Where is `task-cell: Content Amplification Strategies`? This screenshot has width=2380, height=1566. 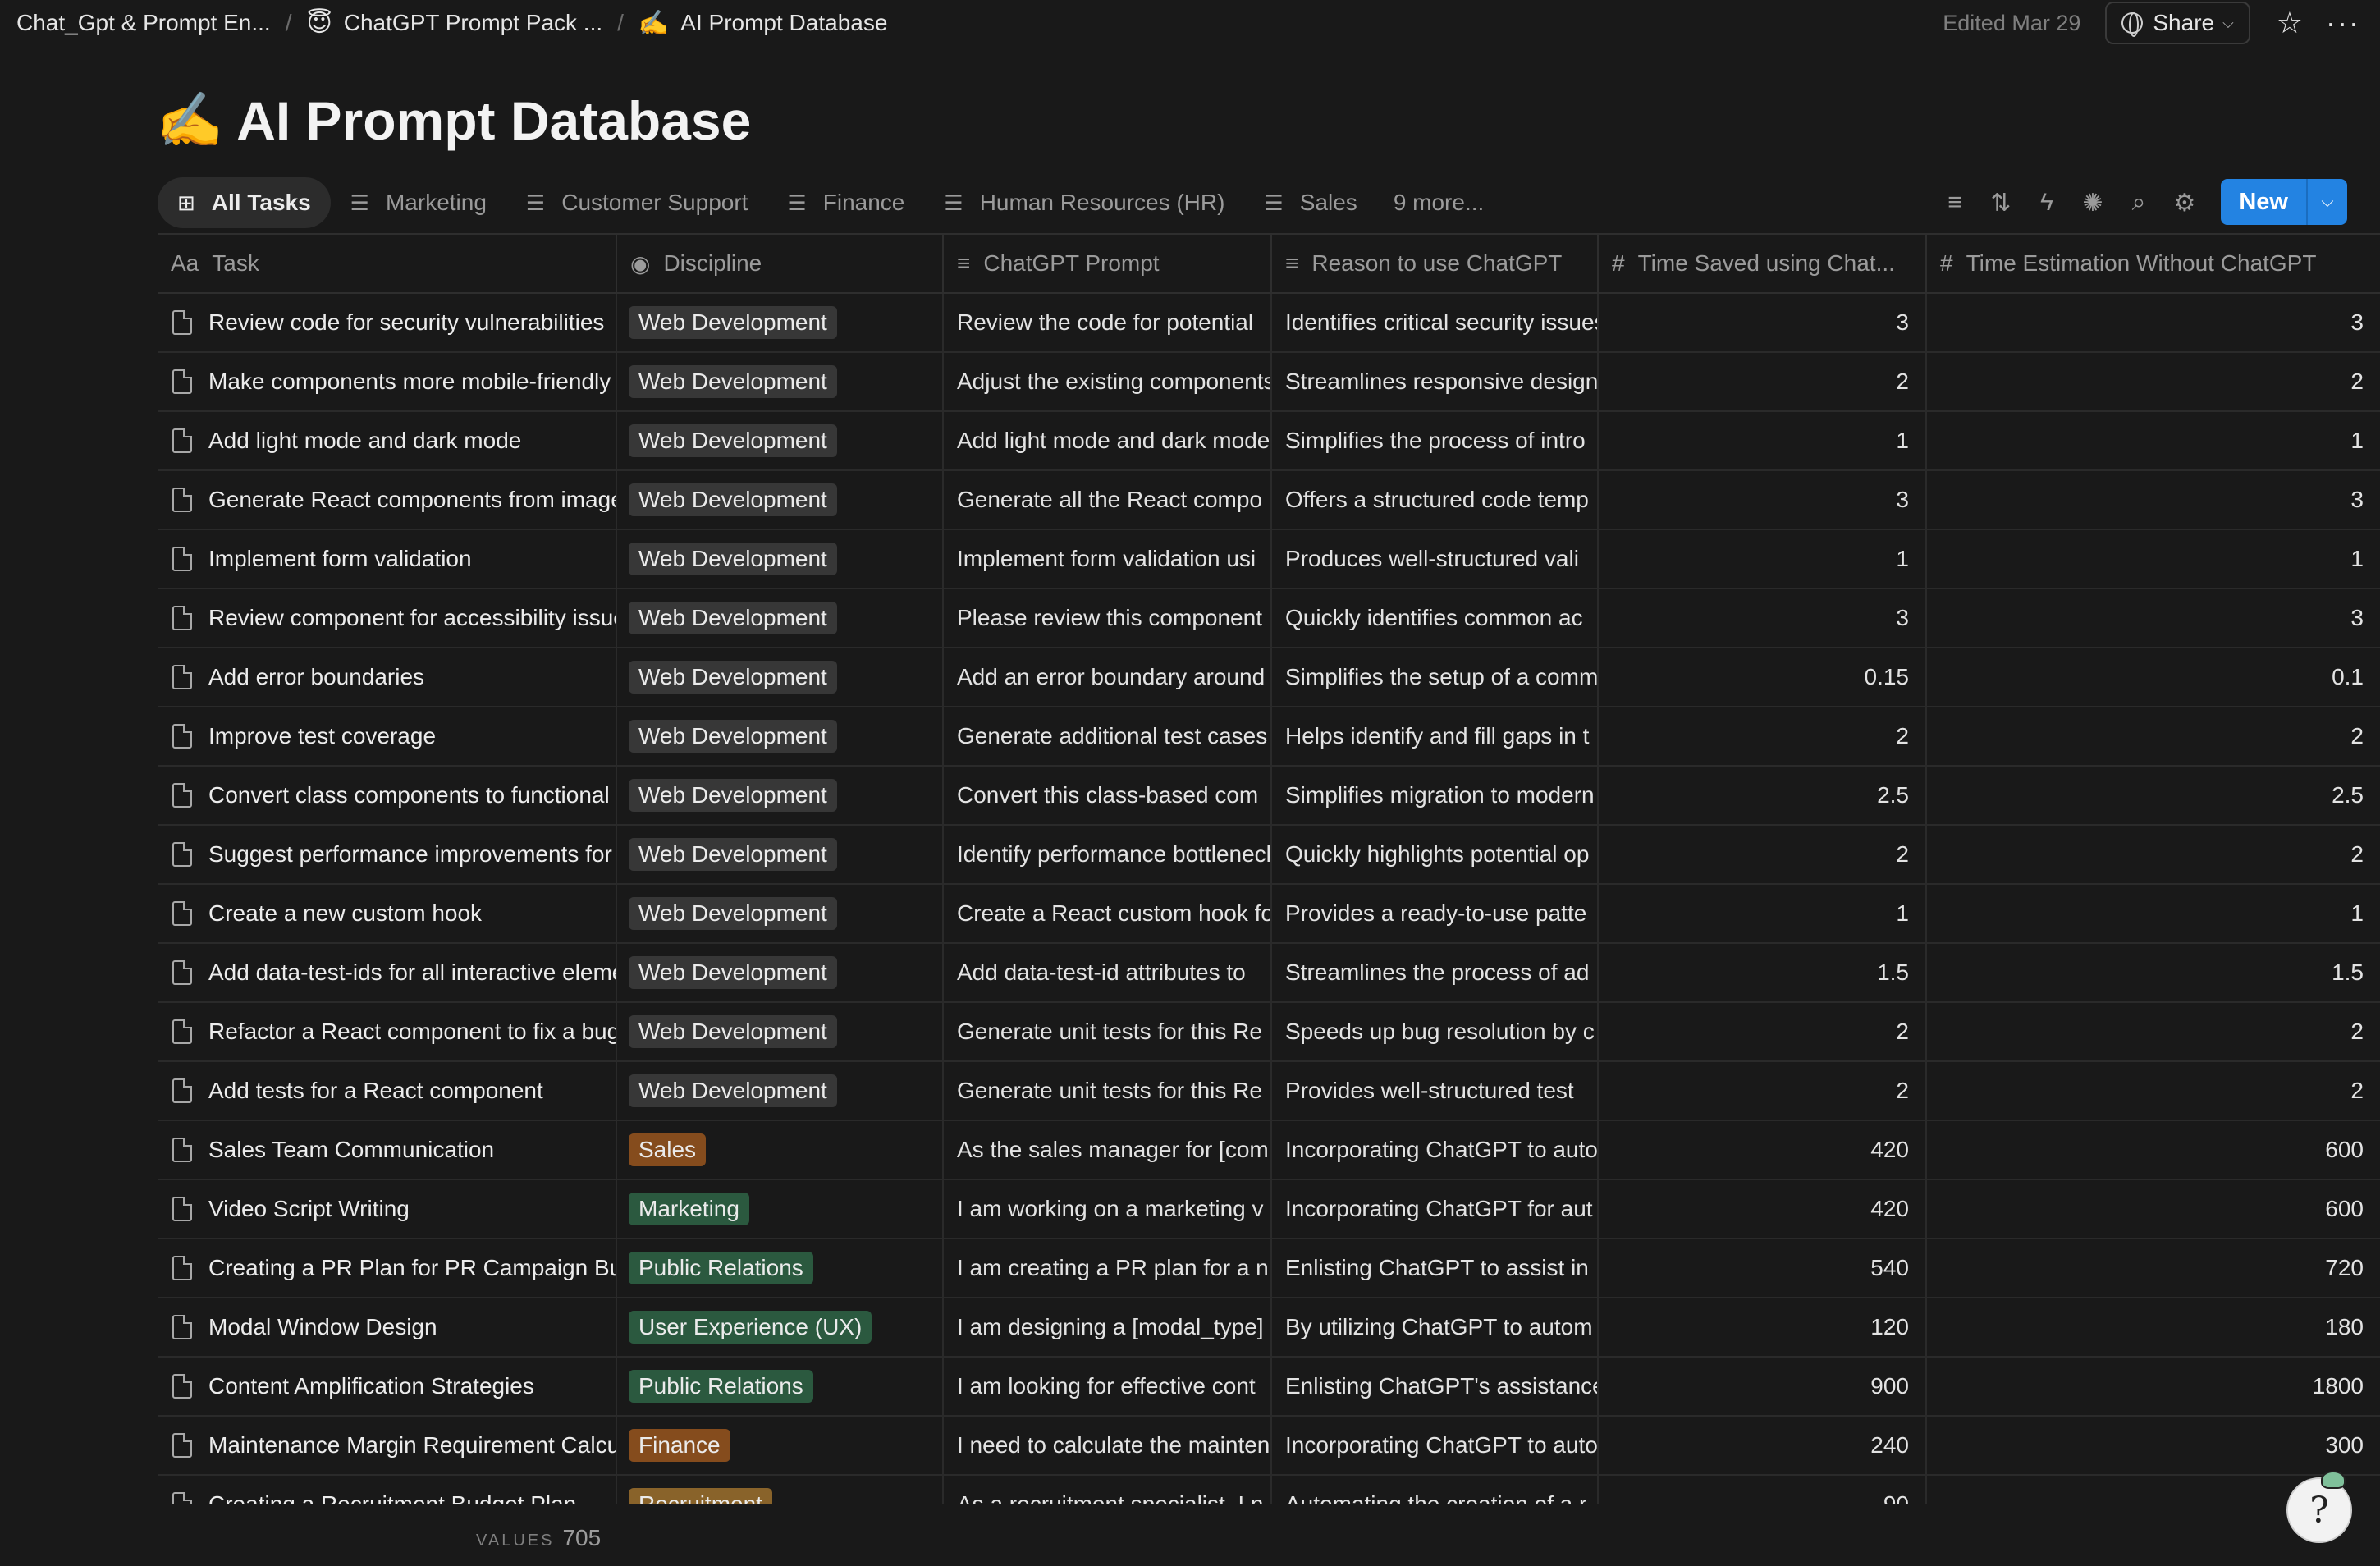
task-cell: Content Amplification Strategies is located at coordinates (387, 1387).